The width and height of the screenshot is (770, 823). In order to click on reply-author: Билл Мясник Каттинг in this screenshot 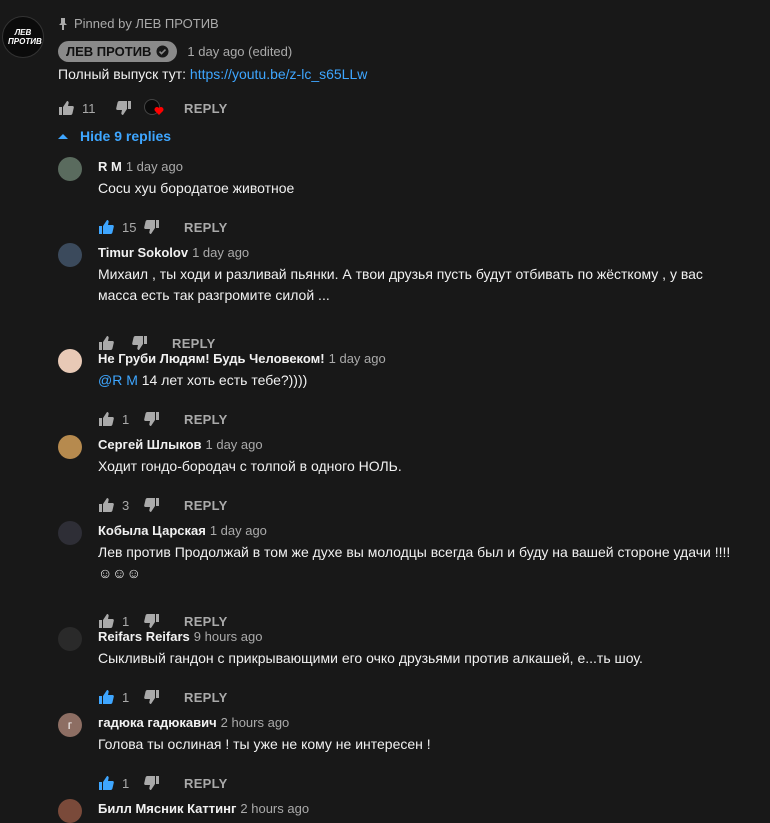, I will do `click(167, 808)`.